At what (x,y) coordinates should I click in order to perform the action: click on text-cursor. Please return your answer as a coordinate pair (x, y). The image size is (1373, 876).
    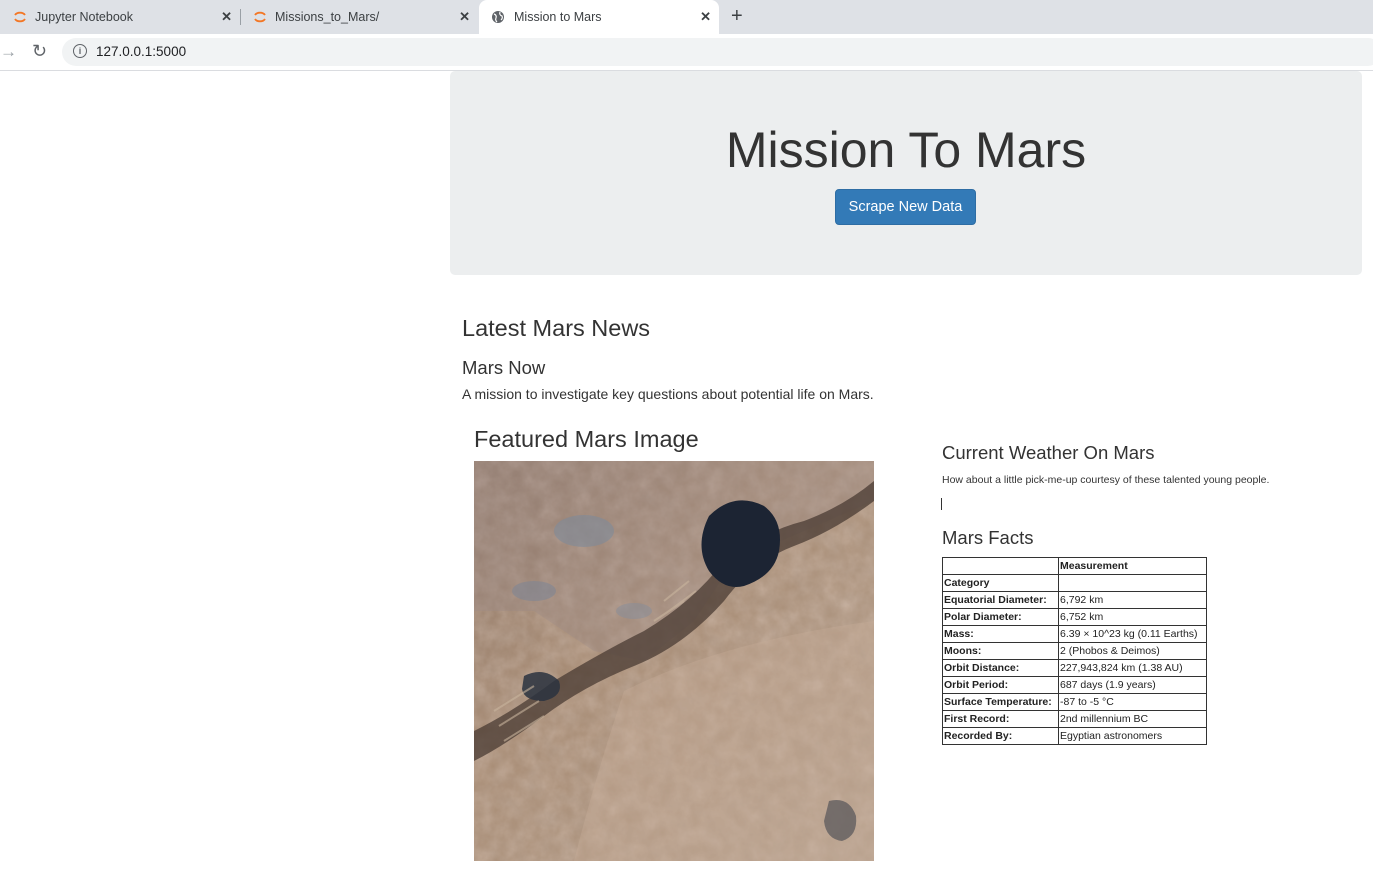
    Looking at the image, I should click on (941, 504).